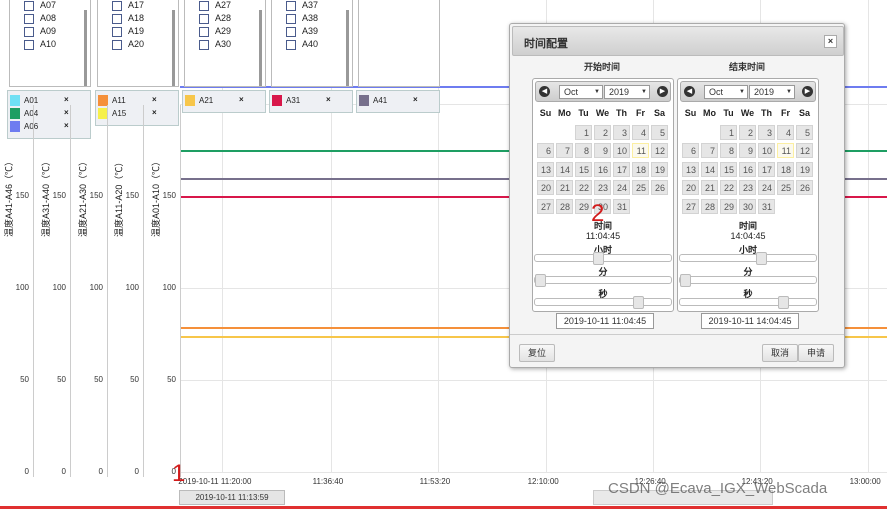 Image resolution: width=887 pixels, height=509 pixels. I want to click on calendar-day: 11, so click(640, 151).